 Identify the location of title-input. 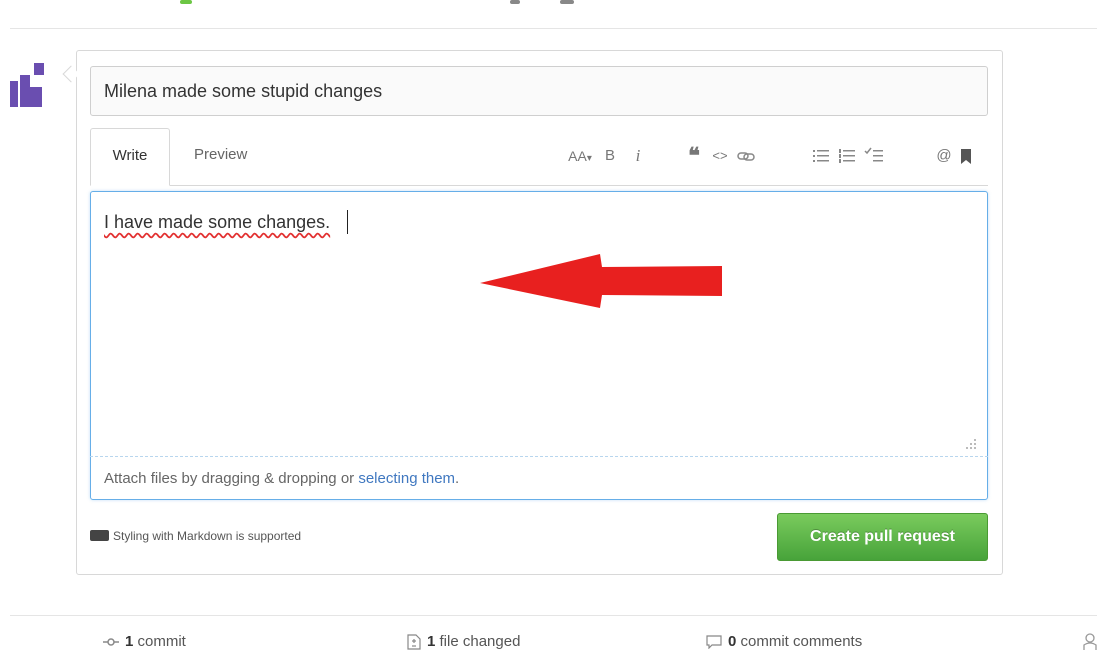
(539, 91).